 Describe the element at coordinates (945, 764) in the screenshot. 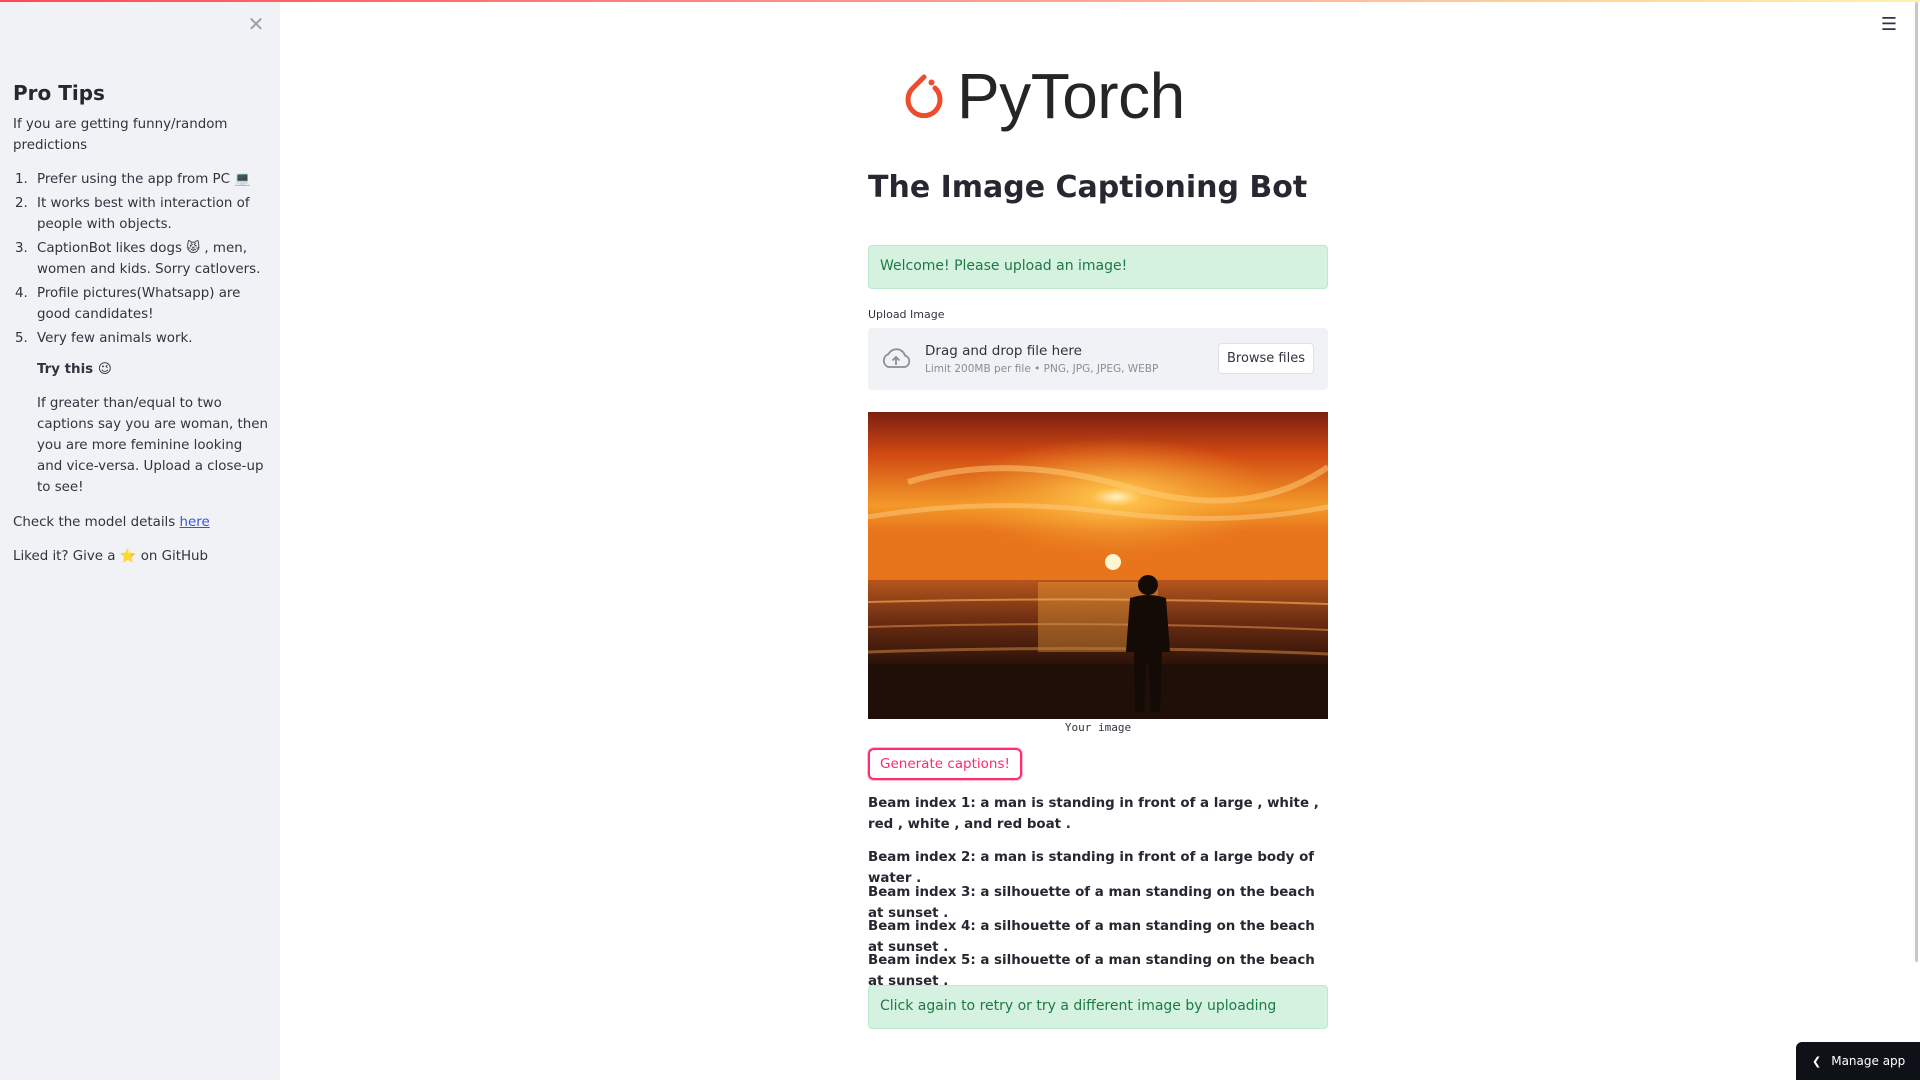

I see `generate-captions-button: Generate captions!` at that location.